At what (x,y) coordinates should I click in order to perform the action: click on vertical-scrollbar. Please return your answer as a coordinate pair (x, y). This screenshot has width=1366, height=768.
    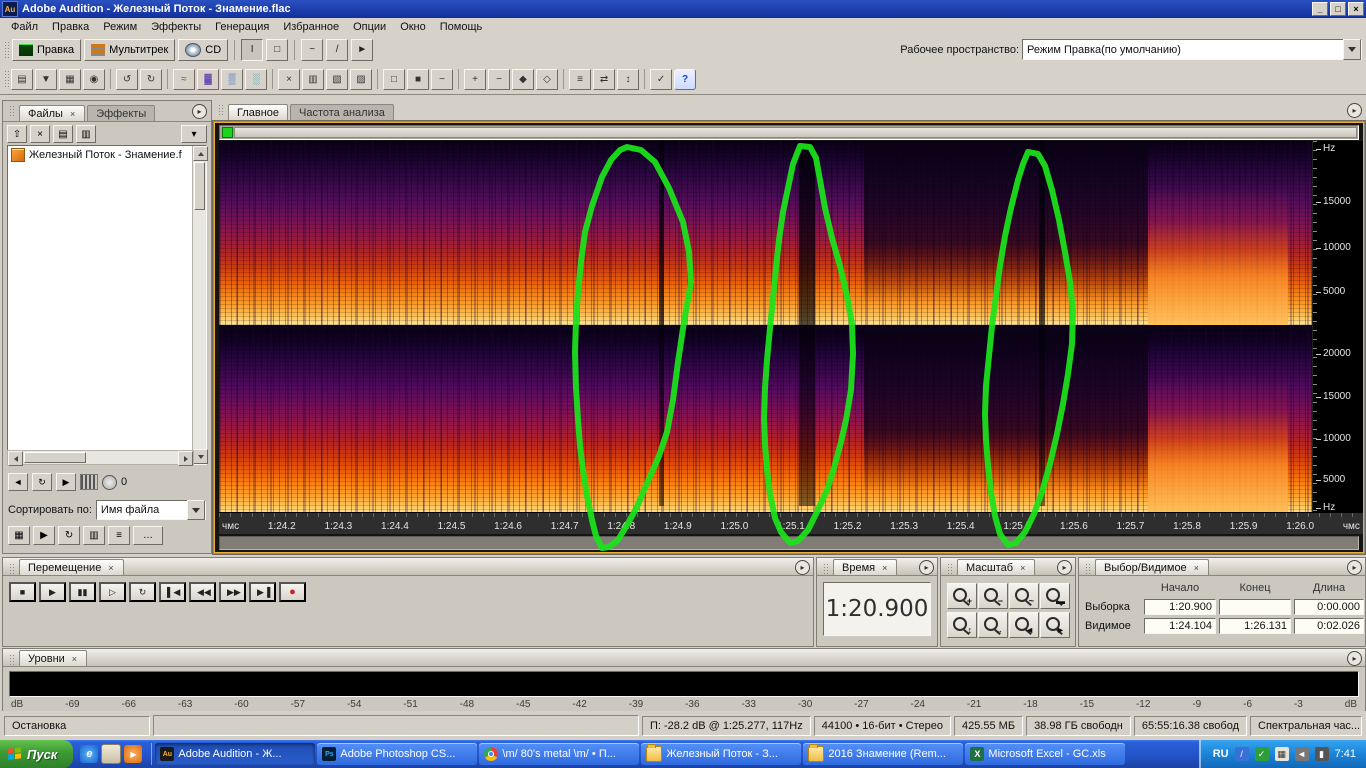
    Looking at the image, I should click on (200, 305).